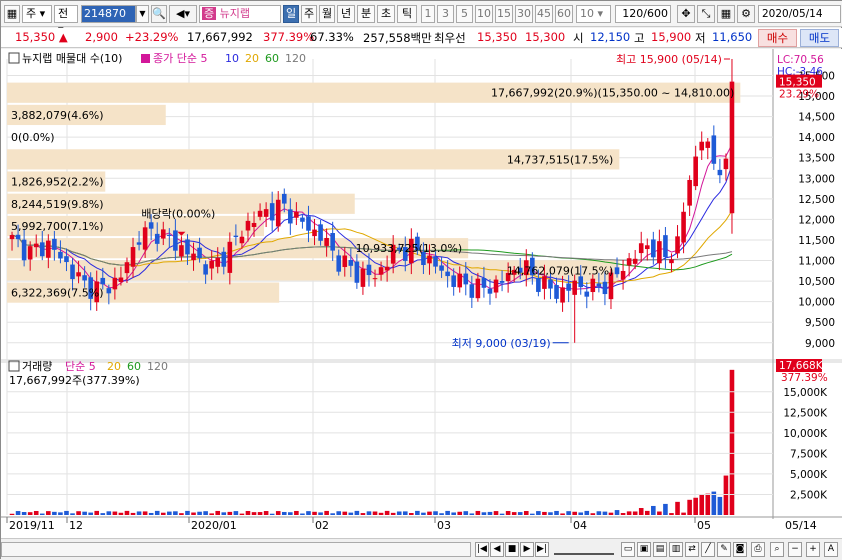 The height and width of the screenshot is (560, 842). I want to click on interval-15: 15, so click(504, 14).